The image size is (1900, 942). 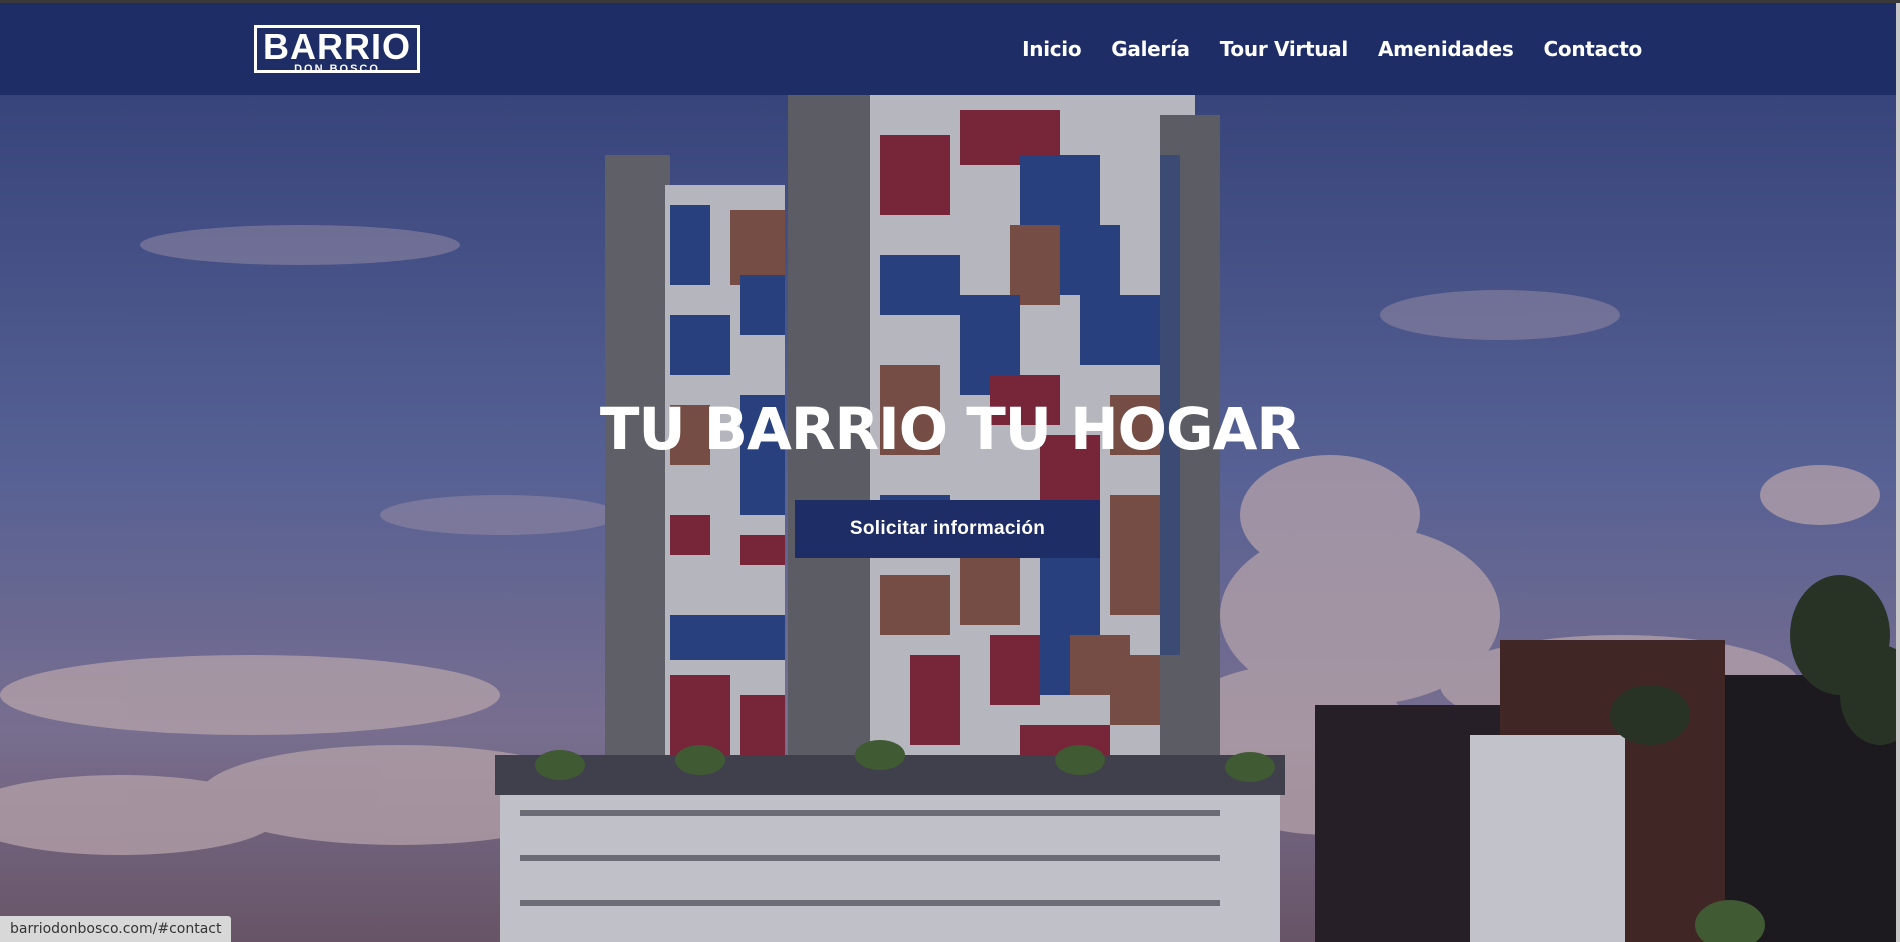 What do you see at coordinates (1150, 49) in the screenshot?
I see `nav-link-galeria: Galería` at bounding box center [1150, 49].